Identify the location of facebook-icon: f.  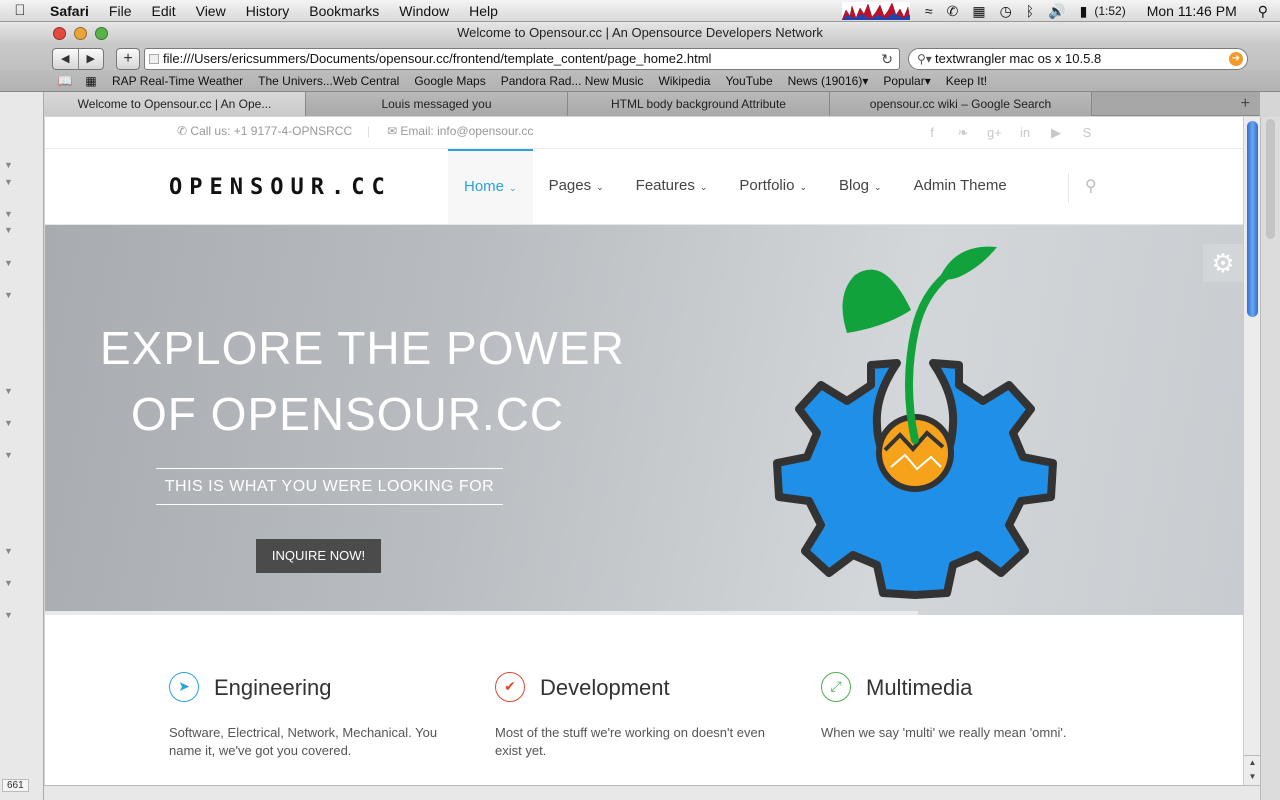
(932, 133).